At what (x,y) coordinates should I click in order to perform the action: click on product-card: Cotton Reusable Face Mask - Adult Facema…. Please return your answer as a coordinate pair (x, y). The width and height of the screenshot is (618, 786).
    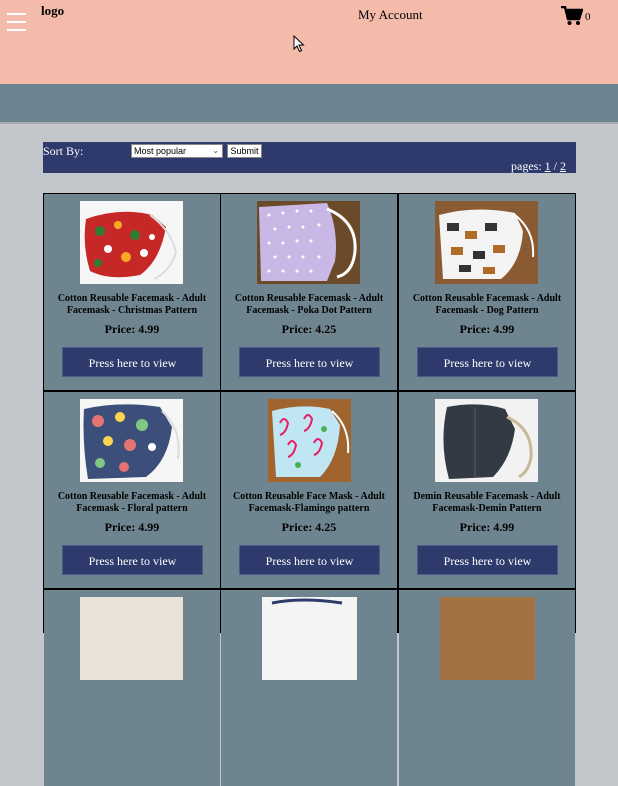
    Looking at the image, I should click on (309, 490).